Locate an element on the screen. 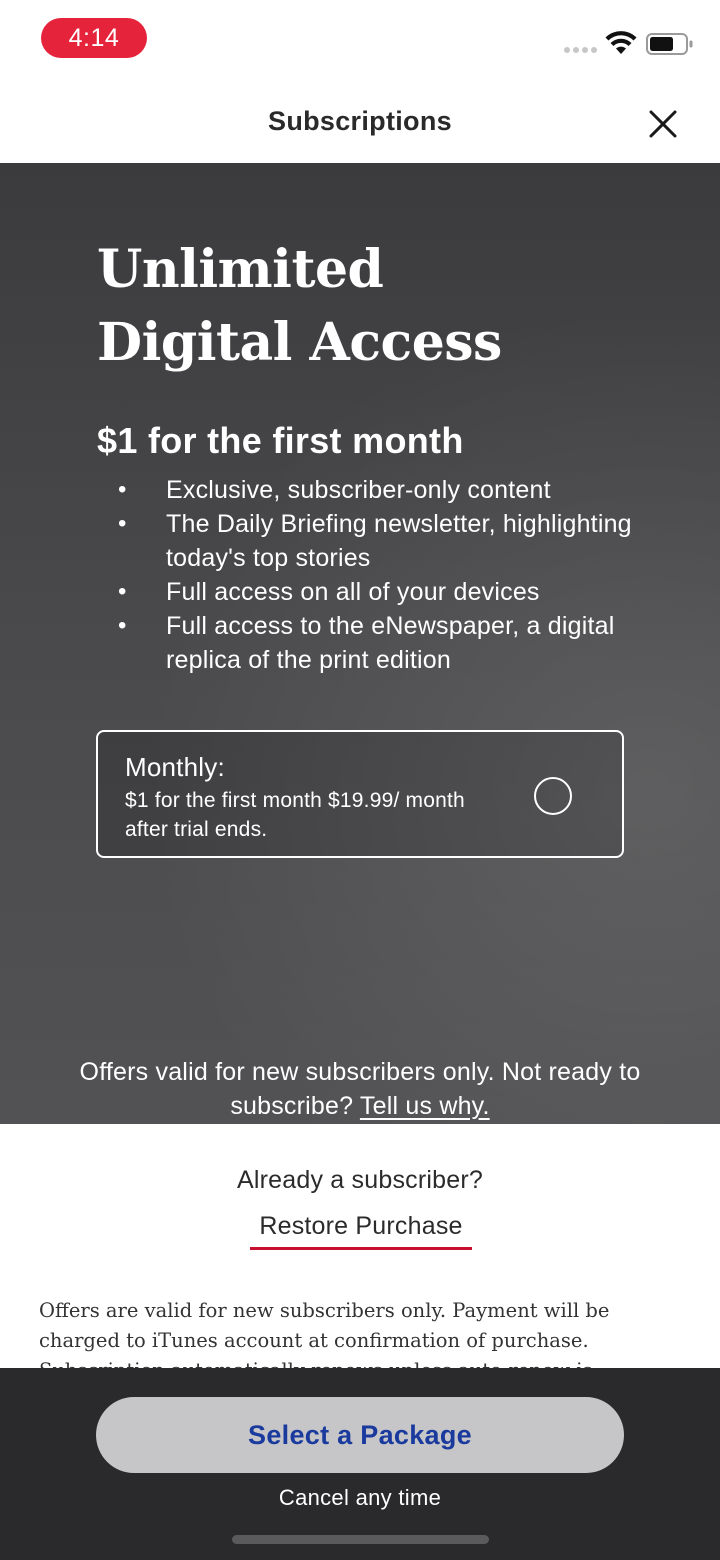  status-time: 4:14 is located at coordinates (94, 38).